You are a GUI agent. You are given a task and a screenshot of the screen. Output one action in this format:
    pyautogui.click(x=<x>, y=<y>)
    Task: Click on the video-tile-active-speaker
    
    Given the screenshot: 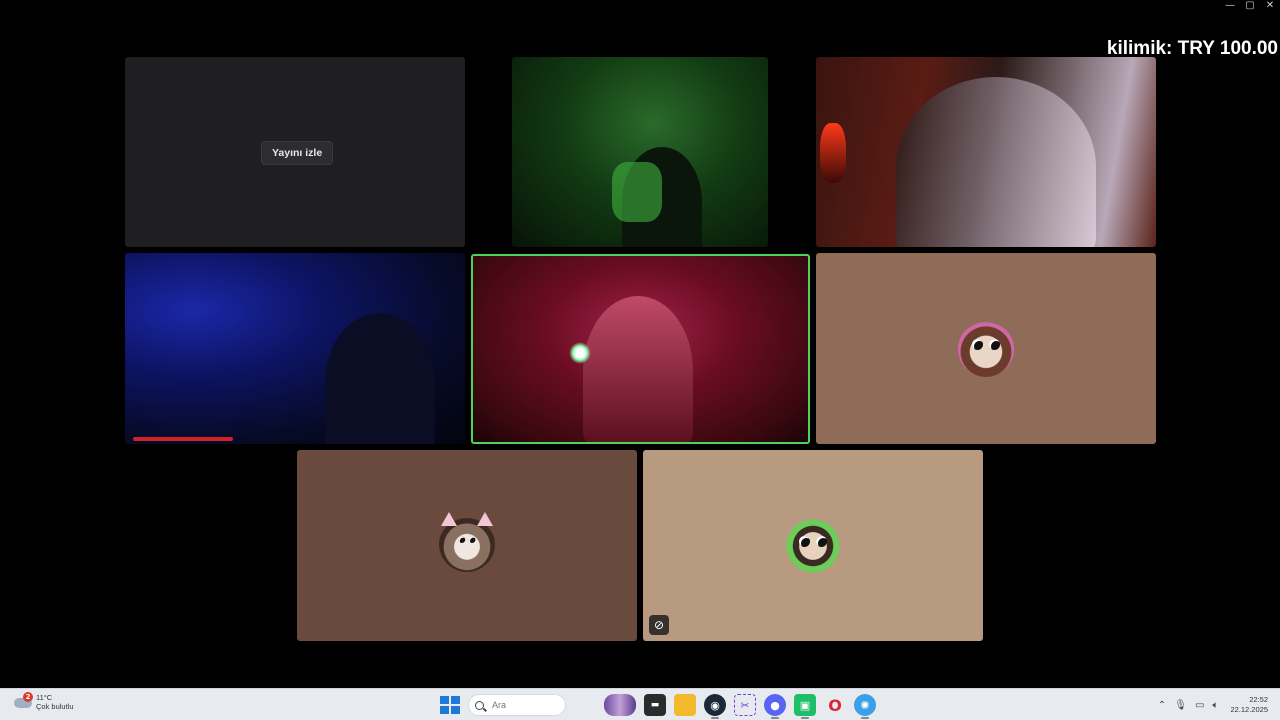 What is the action you would take?
    pyautogui.click(x=640, y=349)
    